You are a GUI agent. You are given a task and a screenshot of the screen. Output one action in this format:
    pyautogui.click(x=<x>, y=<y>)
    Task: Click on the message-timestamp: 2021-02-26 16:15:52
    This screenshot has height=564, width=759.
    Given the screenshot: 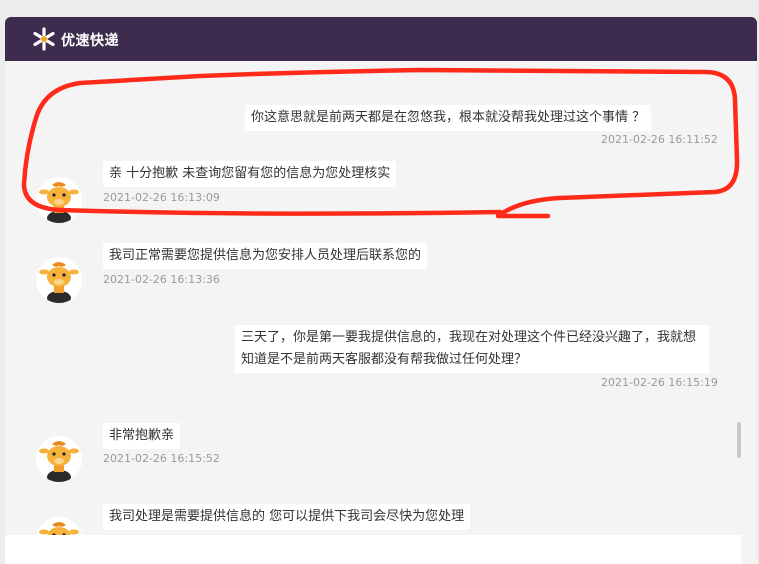 What is the action you would take?
    pyautogui.click(x=161, y=458)
    